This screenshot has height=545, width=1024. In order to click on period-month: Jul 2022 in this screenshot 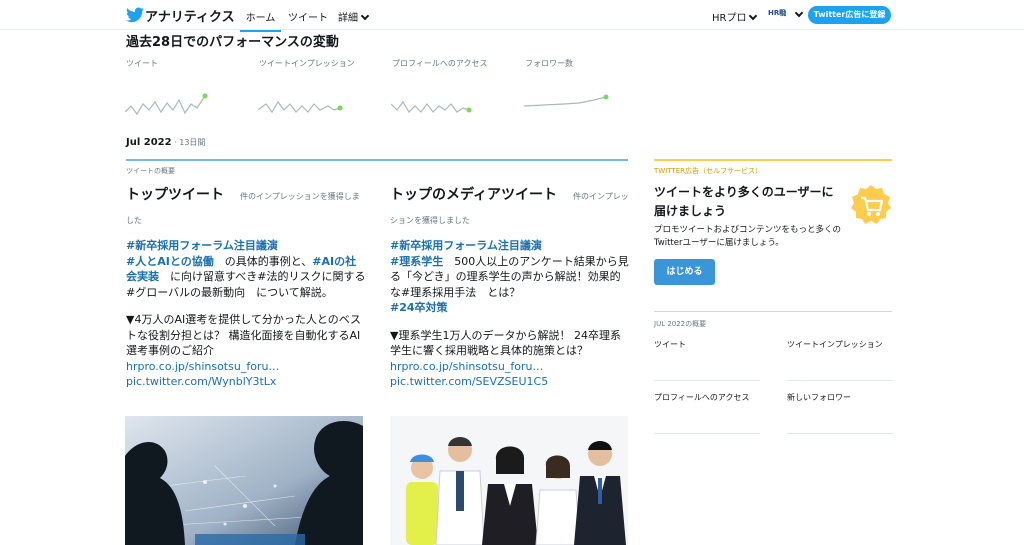, I will do `click(149, 142)`.